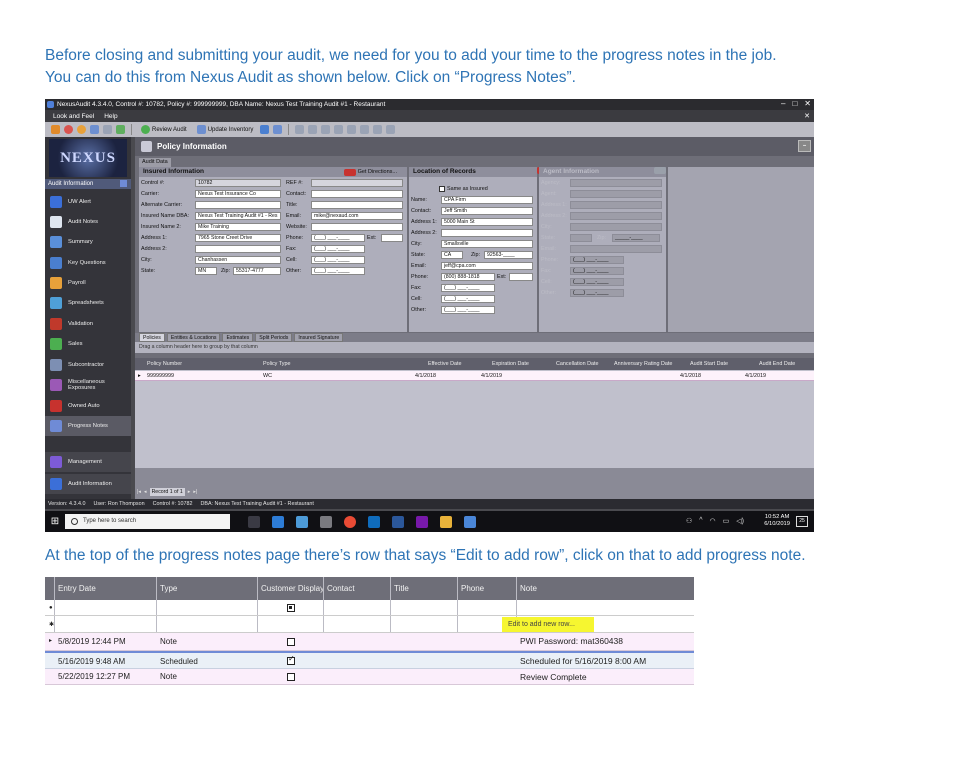  Describe the element at coordinates (802, 521) in the screenshot. I see `notifications-icon: 25` at that location.